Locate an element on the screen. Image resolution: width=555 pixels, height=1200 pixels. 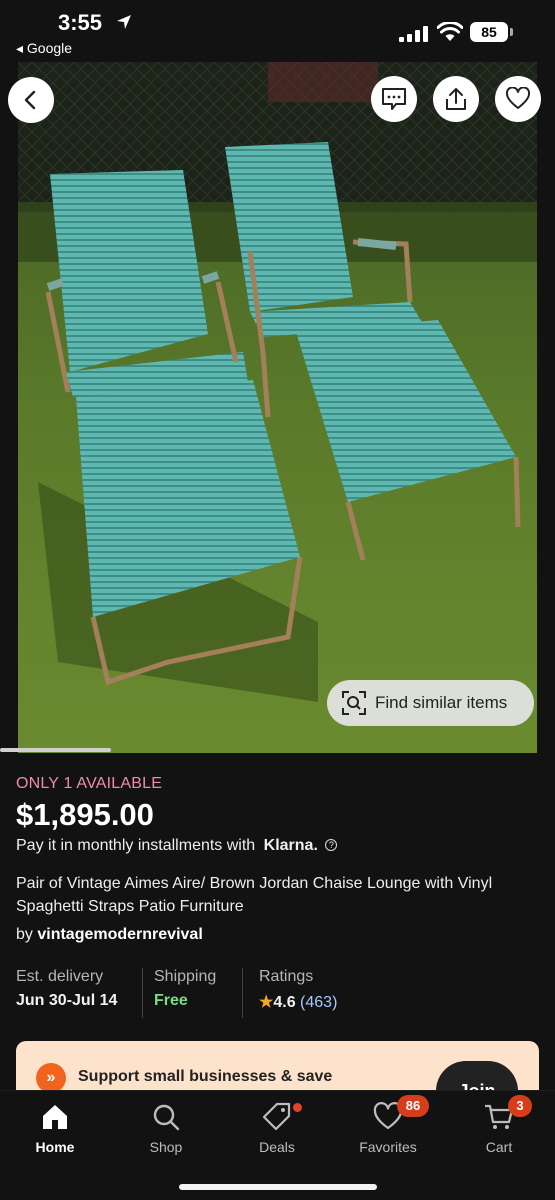
chevron-left-icon is located at coordinates (30, 100).